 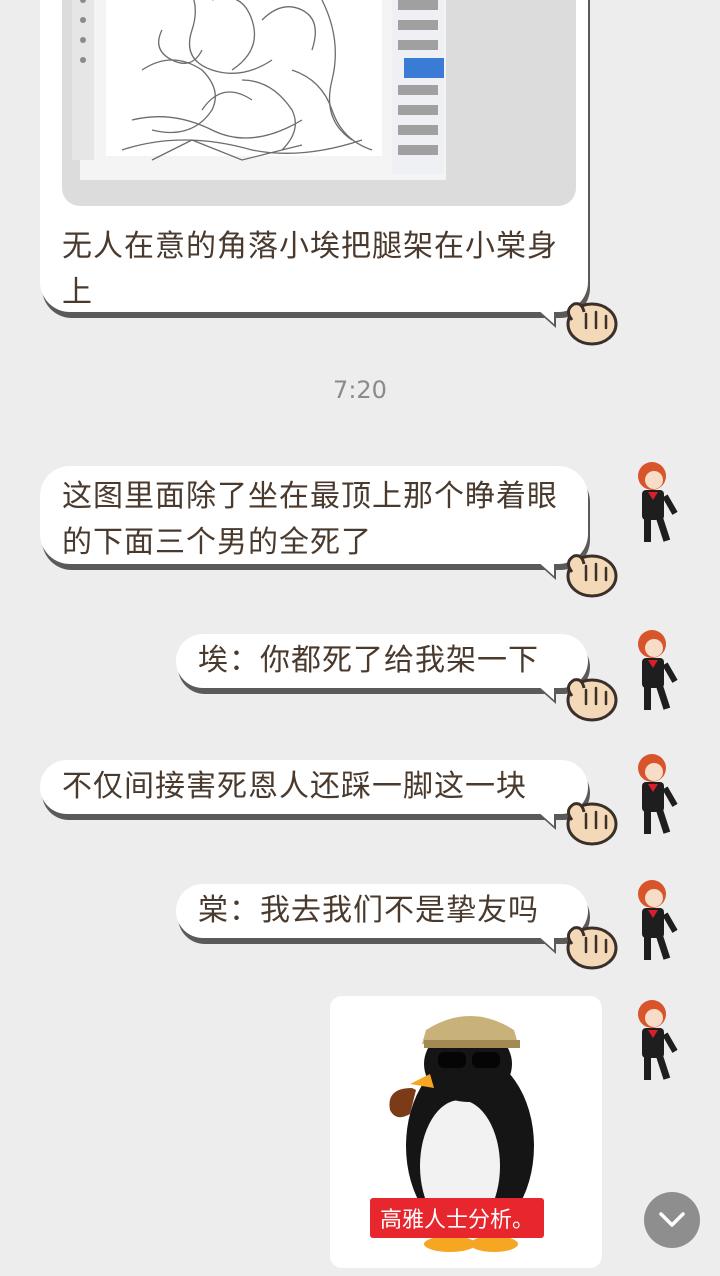 I want to click on timestamp: 7:20, so click(x=360, y=390).